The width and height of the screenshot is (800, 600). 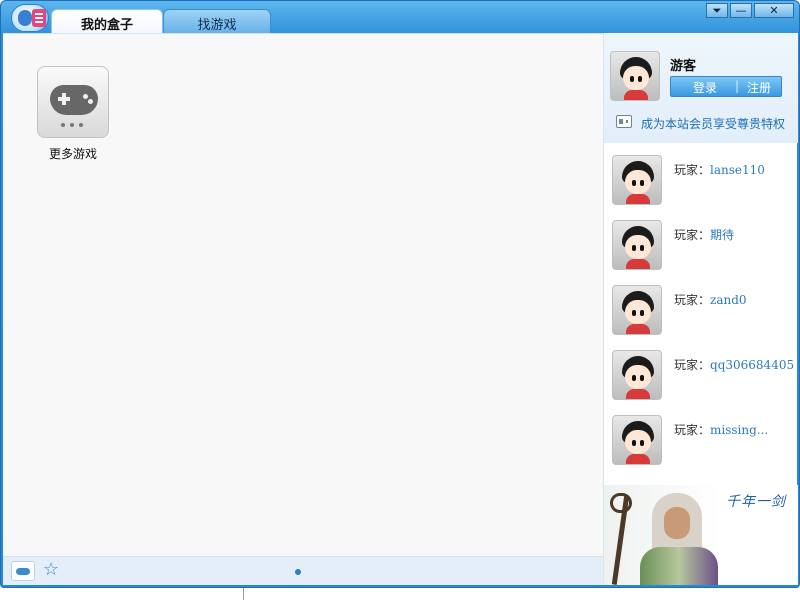 What do you see at coordinates (217, 22) in the screenshot?
I see `tab-find-games: 找游戏` at bounding box center [217, 22].